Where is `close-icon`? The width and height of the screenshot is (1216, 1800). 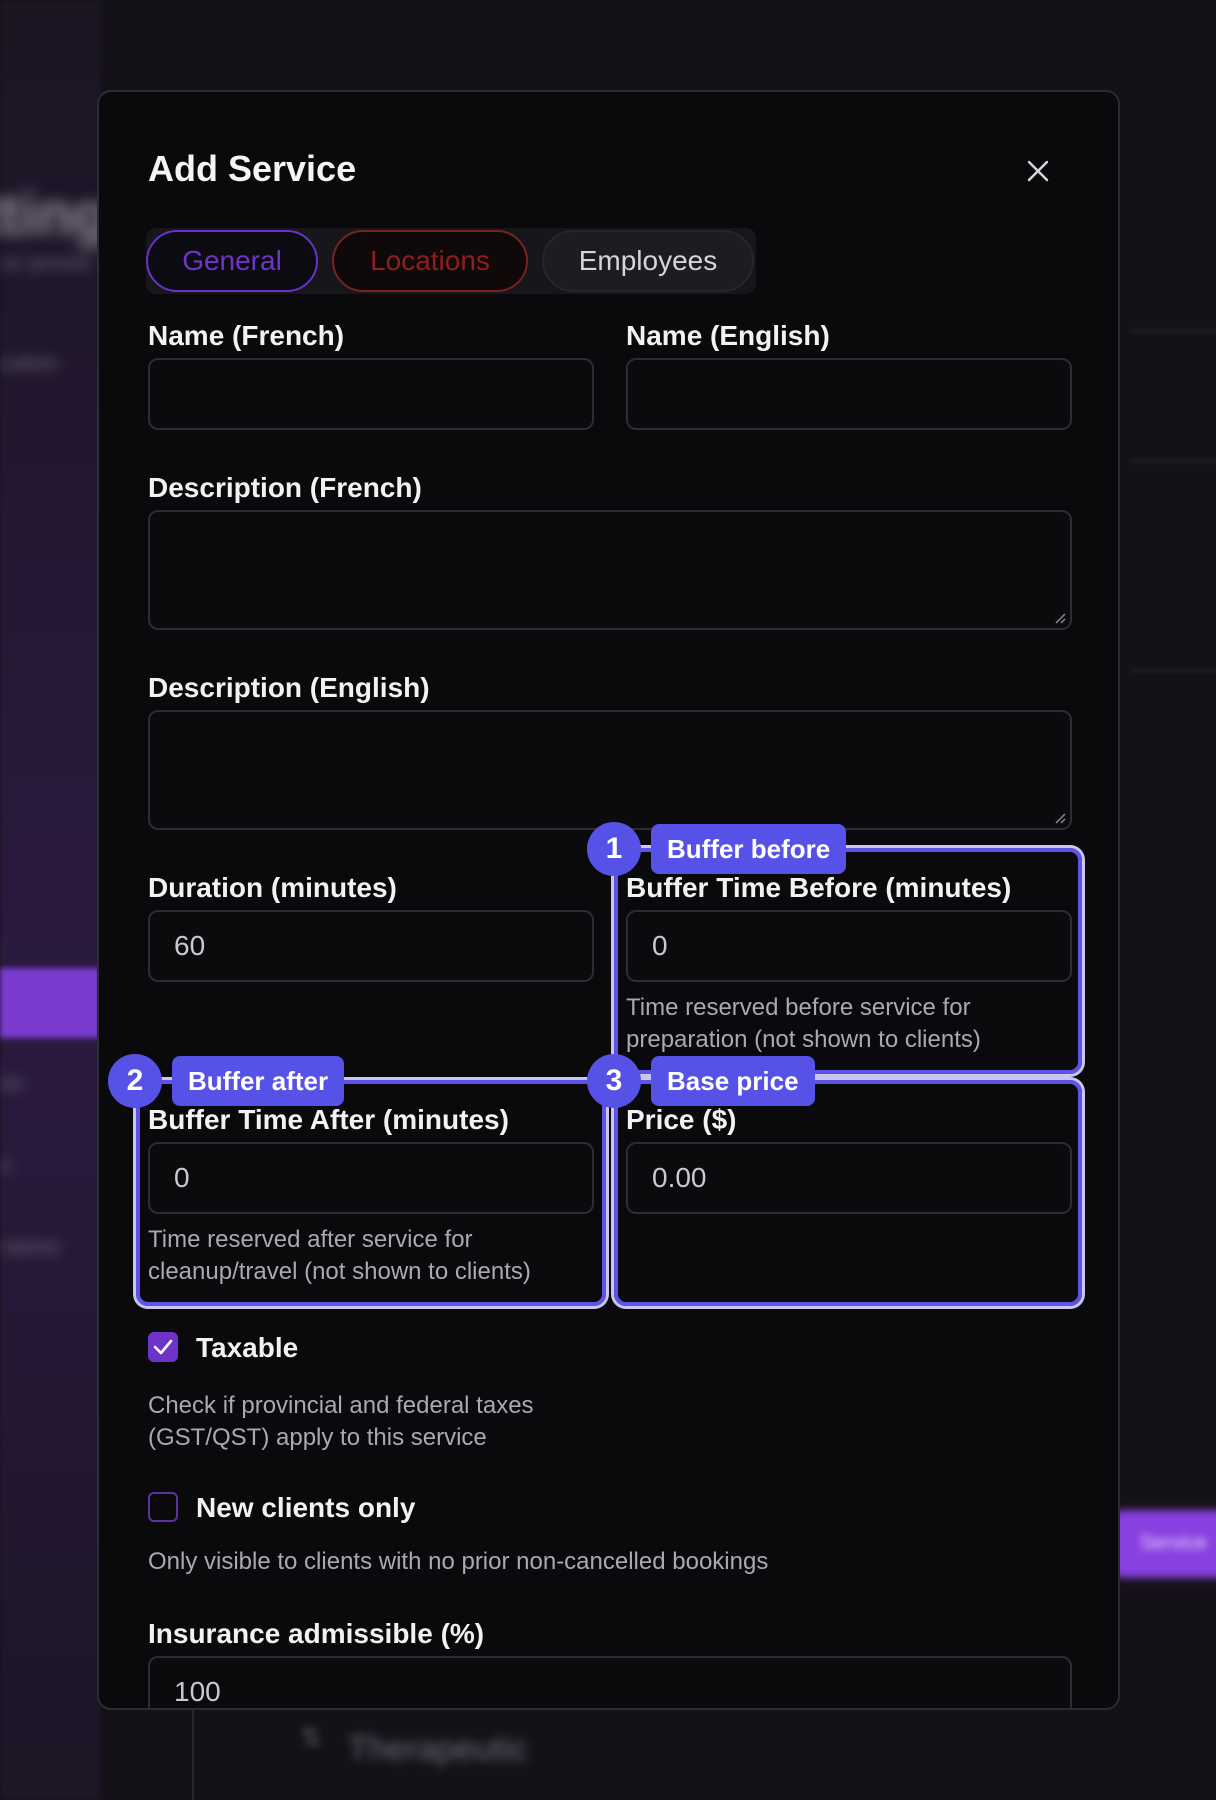 close-icon is located at coordinates (1038, 171).